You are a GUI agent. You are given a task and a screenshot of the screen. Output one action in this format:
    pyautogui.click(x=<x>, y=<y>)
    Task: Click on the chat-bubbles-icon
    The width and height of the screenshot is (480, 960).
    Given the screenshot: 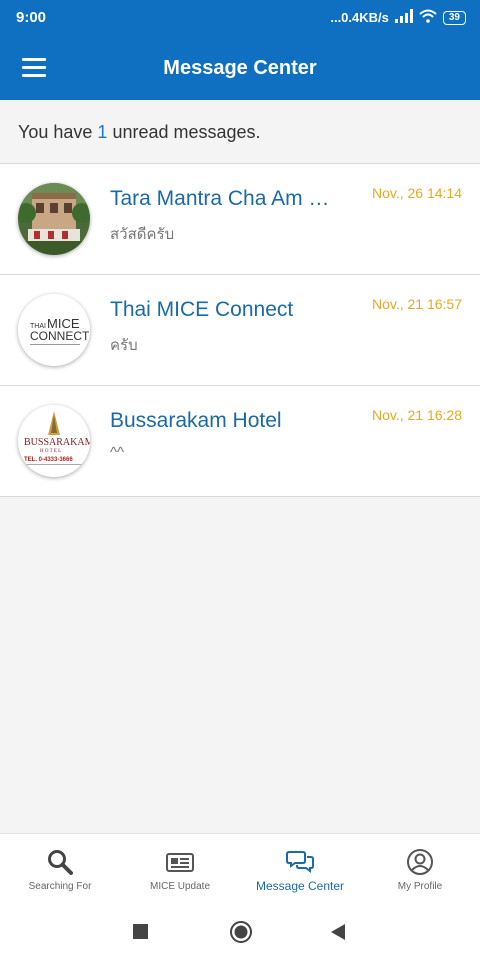 What is the action you would take?
    pyautogui.click(x=300, y=862)
    